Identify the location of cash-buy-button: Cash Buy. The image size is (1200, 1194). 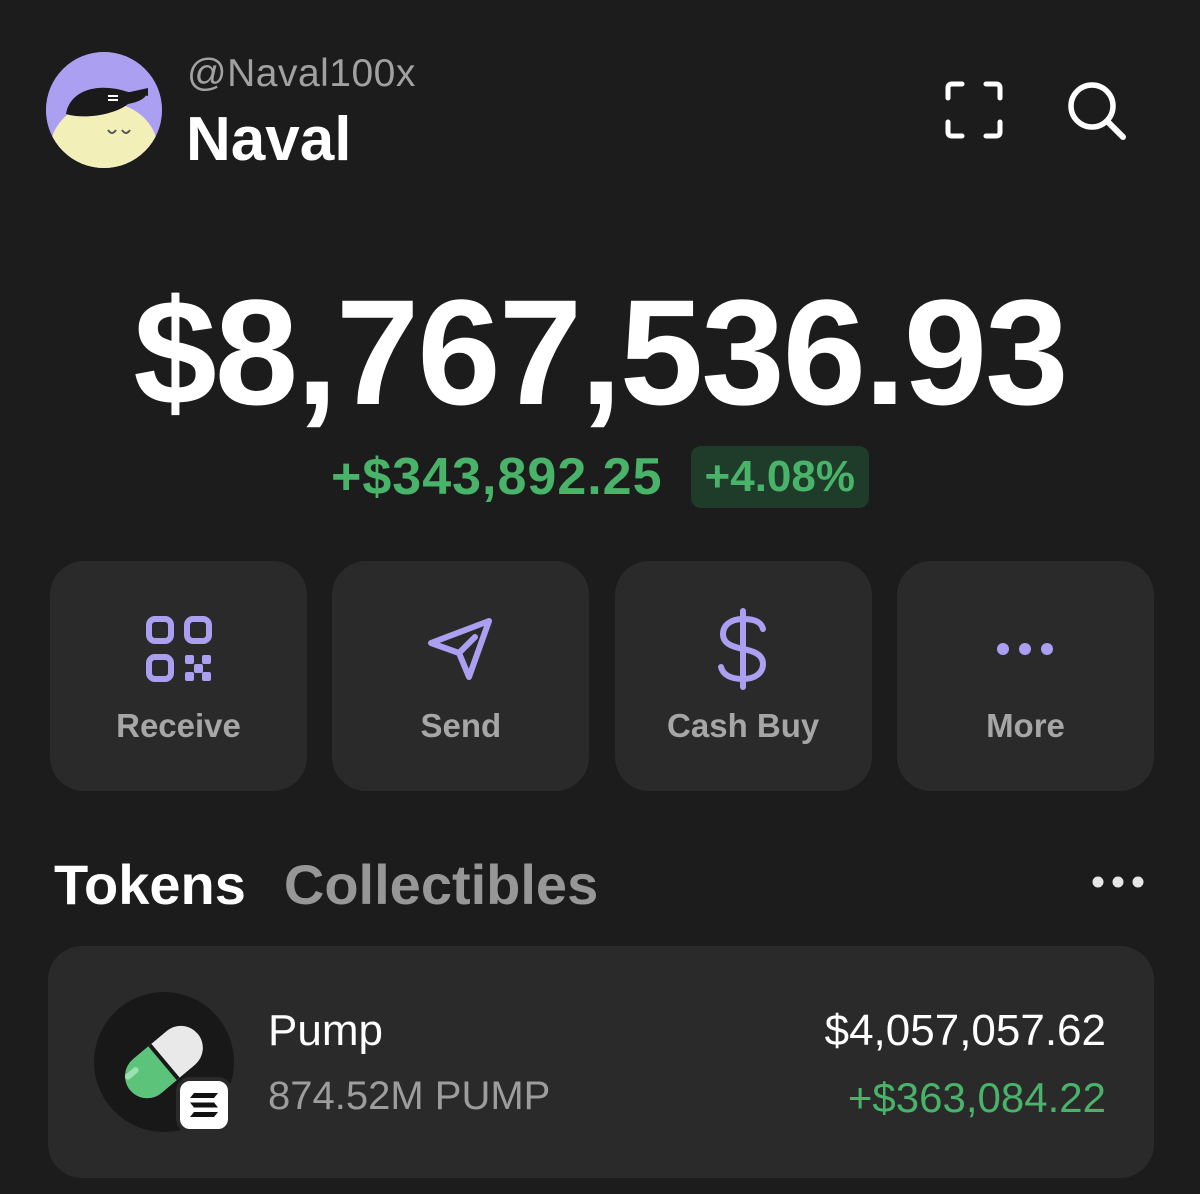
(743, 676).